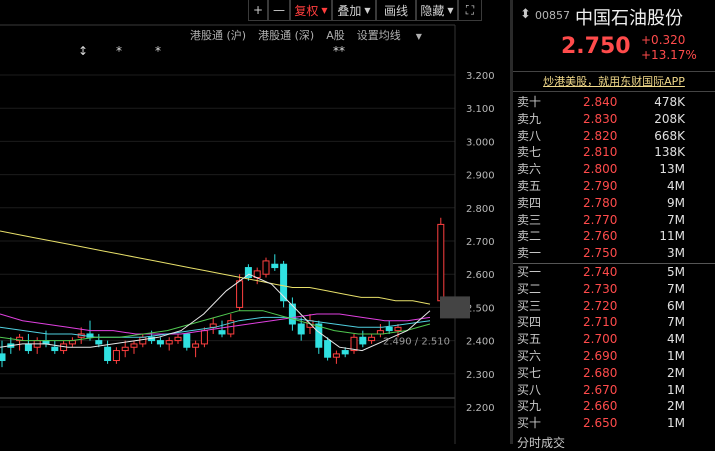  What do you see at coordinates (600, 169) in the screenshot?
I see `level-price: 2.800` at bounding box center [600, 169].